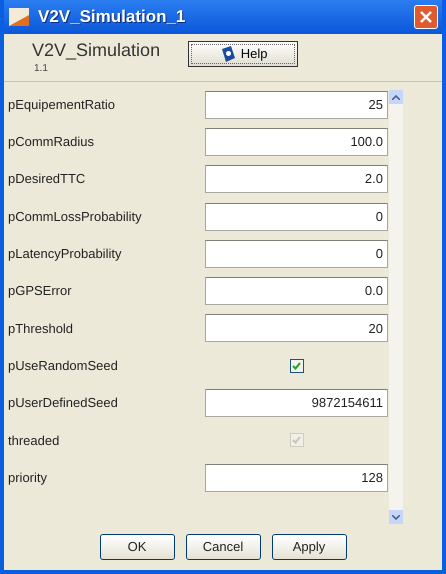 This screenshot has width=446, height=574. What do you see at coordinates (75, 217) in the screenshot?
I see `parameter-label: pCommLossProbability` at bounding box center [75, 217].